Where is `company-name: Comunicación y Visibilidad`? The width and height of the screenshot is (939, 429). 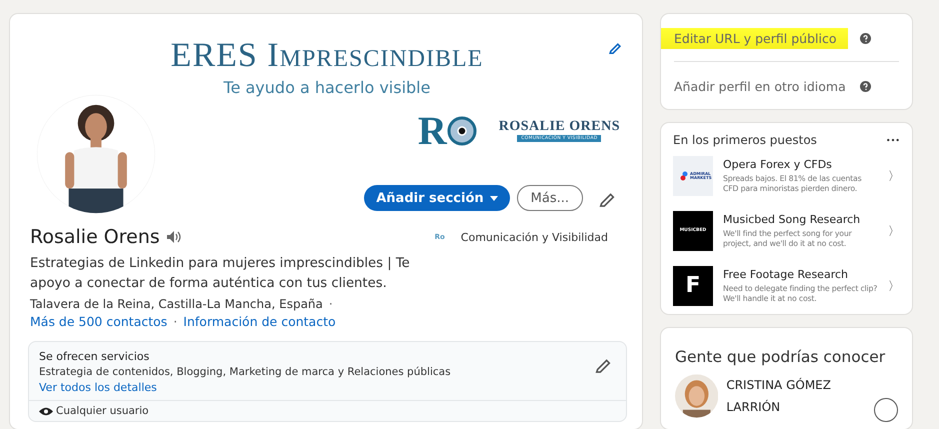 company-name: Comunicación y Visibilidad is located at coordinates (534, 237).